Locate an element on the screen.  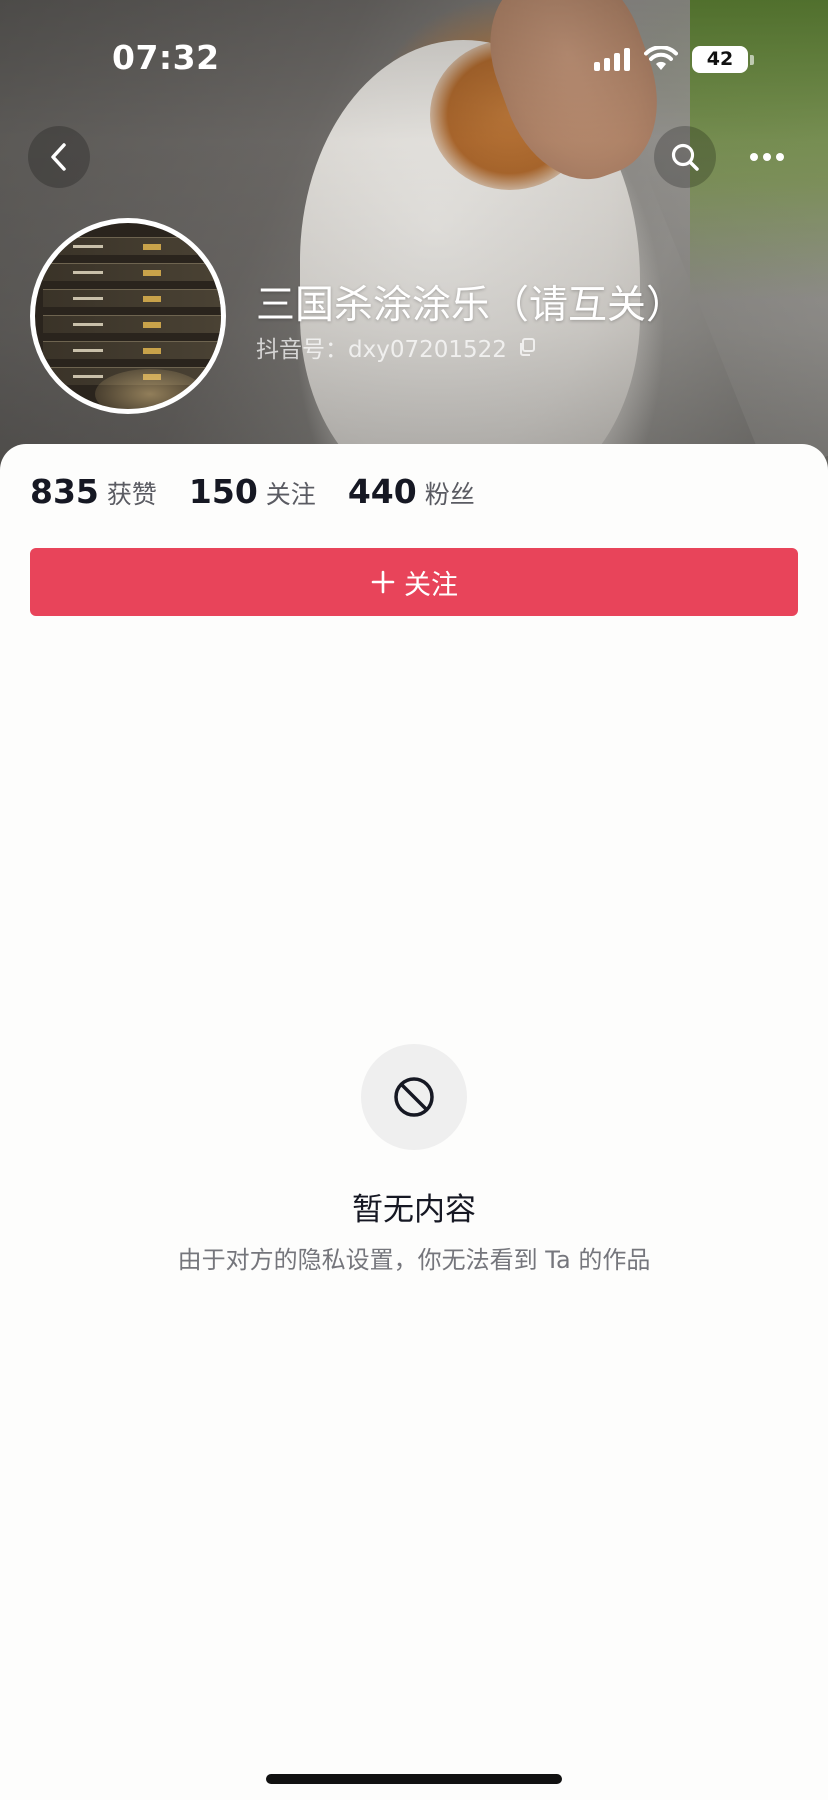
profile-id-row: 抖音号：dxy07201522 is located at coordinates (396, 347).